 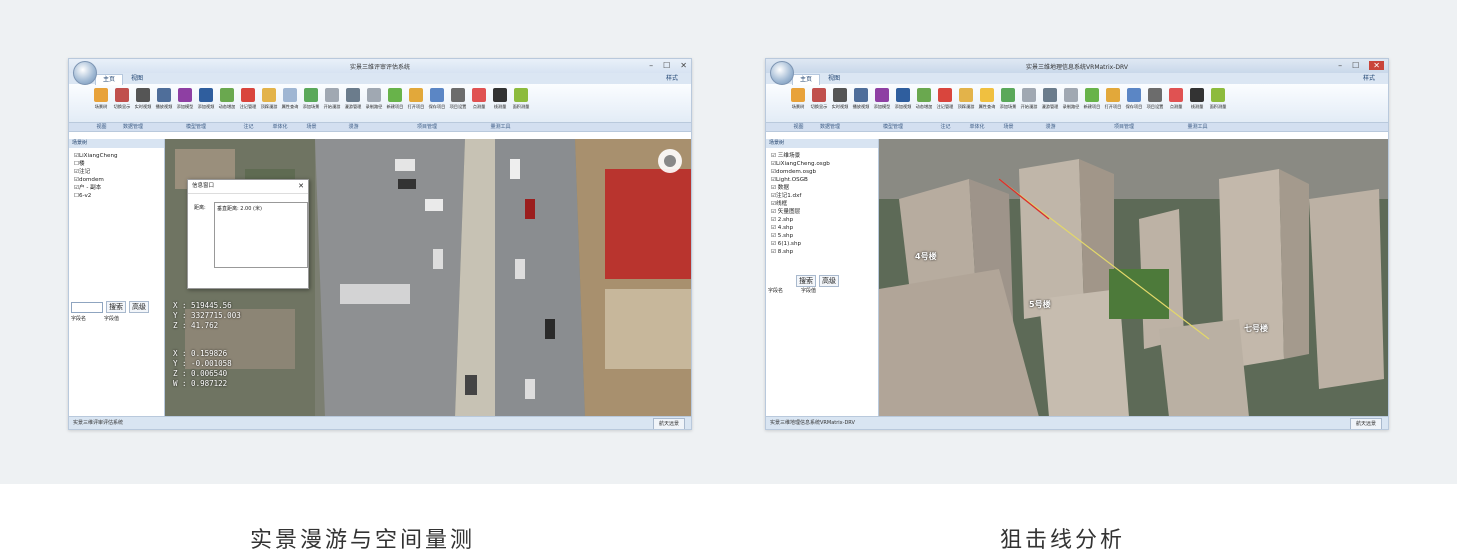 What do you see at coordinates (380, 127) in the screenshot?
I see `ribbon-group-labels: 视图 数据管理 模型管理 注记 单体化 场景 漫游 项目管理 量测工具` at bounding box center [380, 127].